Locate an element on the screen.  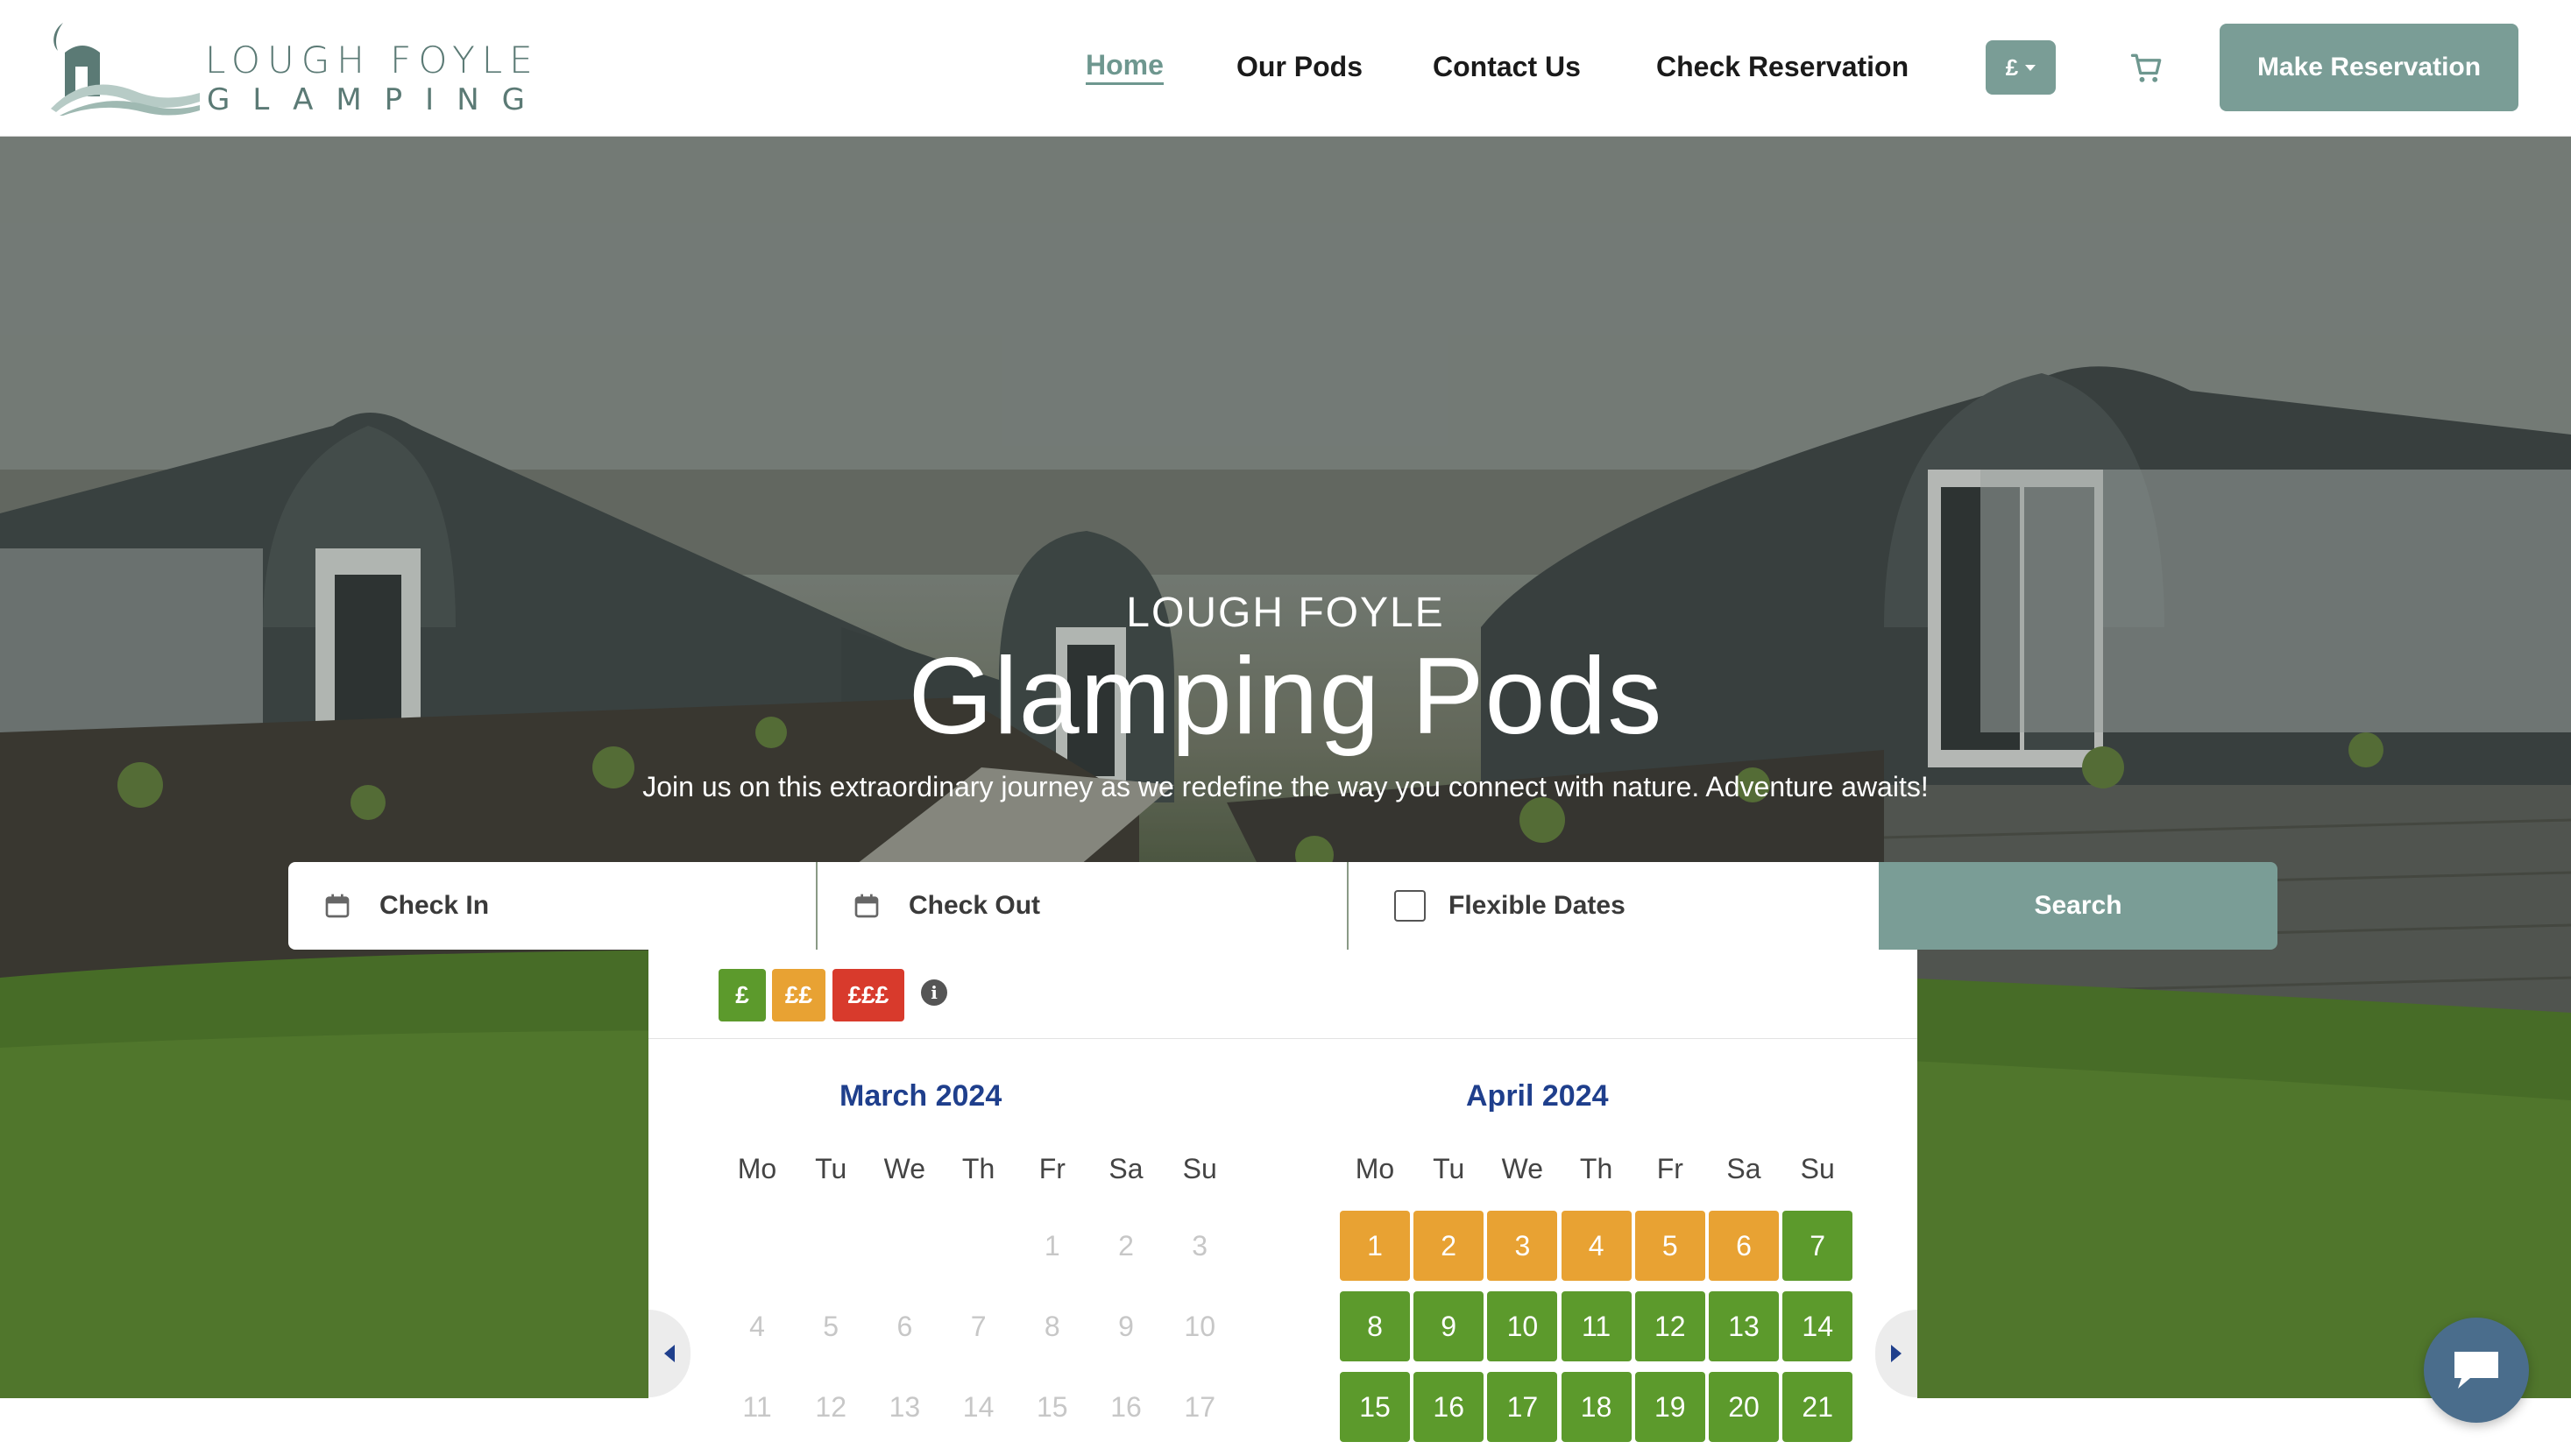
currency-selector: £ is located at coordinates (2021, 67).